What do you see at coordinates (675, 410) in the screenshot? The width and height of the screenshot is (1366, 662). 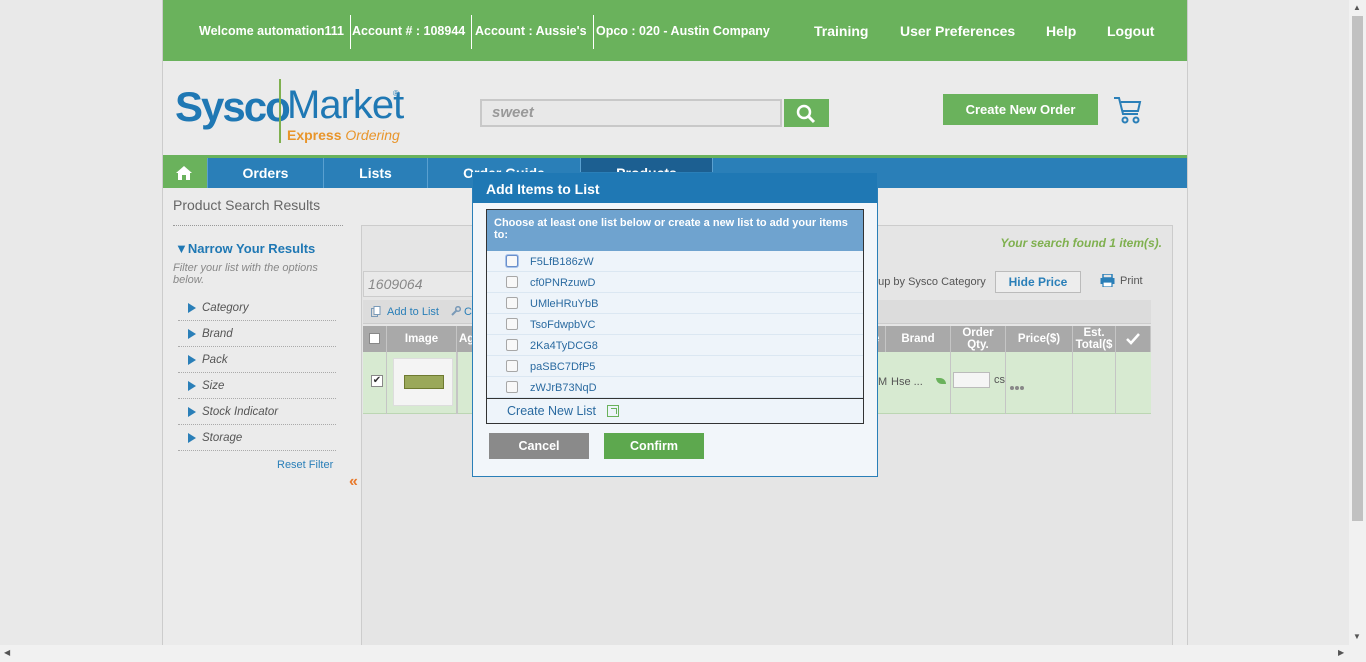 I see `create-new-list-link: Create New List` at bounding box center [675, 410].